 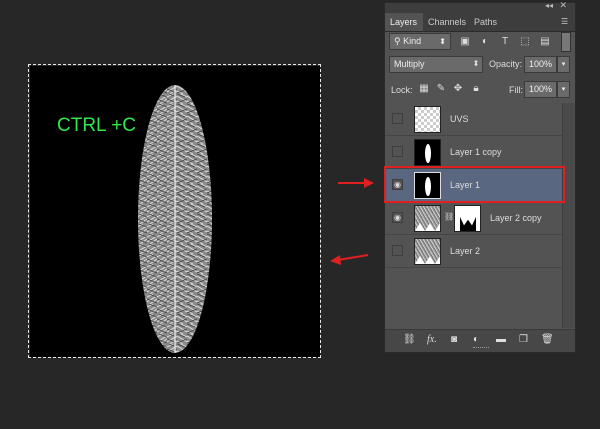 What do you see at coordinates (409, 339) in the screenshot?
I see `link-layers-icon: ⛓` at bounding box center [409, 339].